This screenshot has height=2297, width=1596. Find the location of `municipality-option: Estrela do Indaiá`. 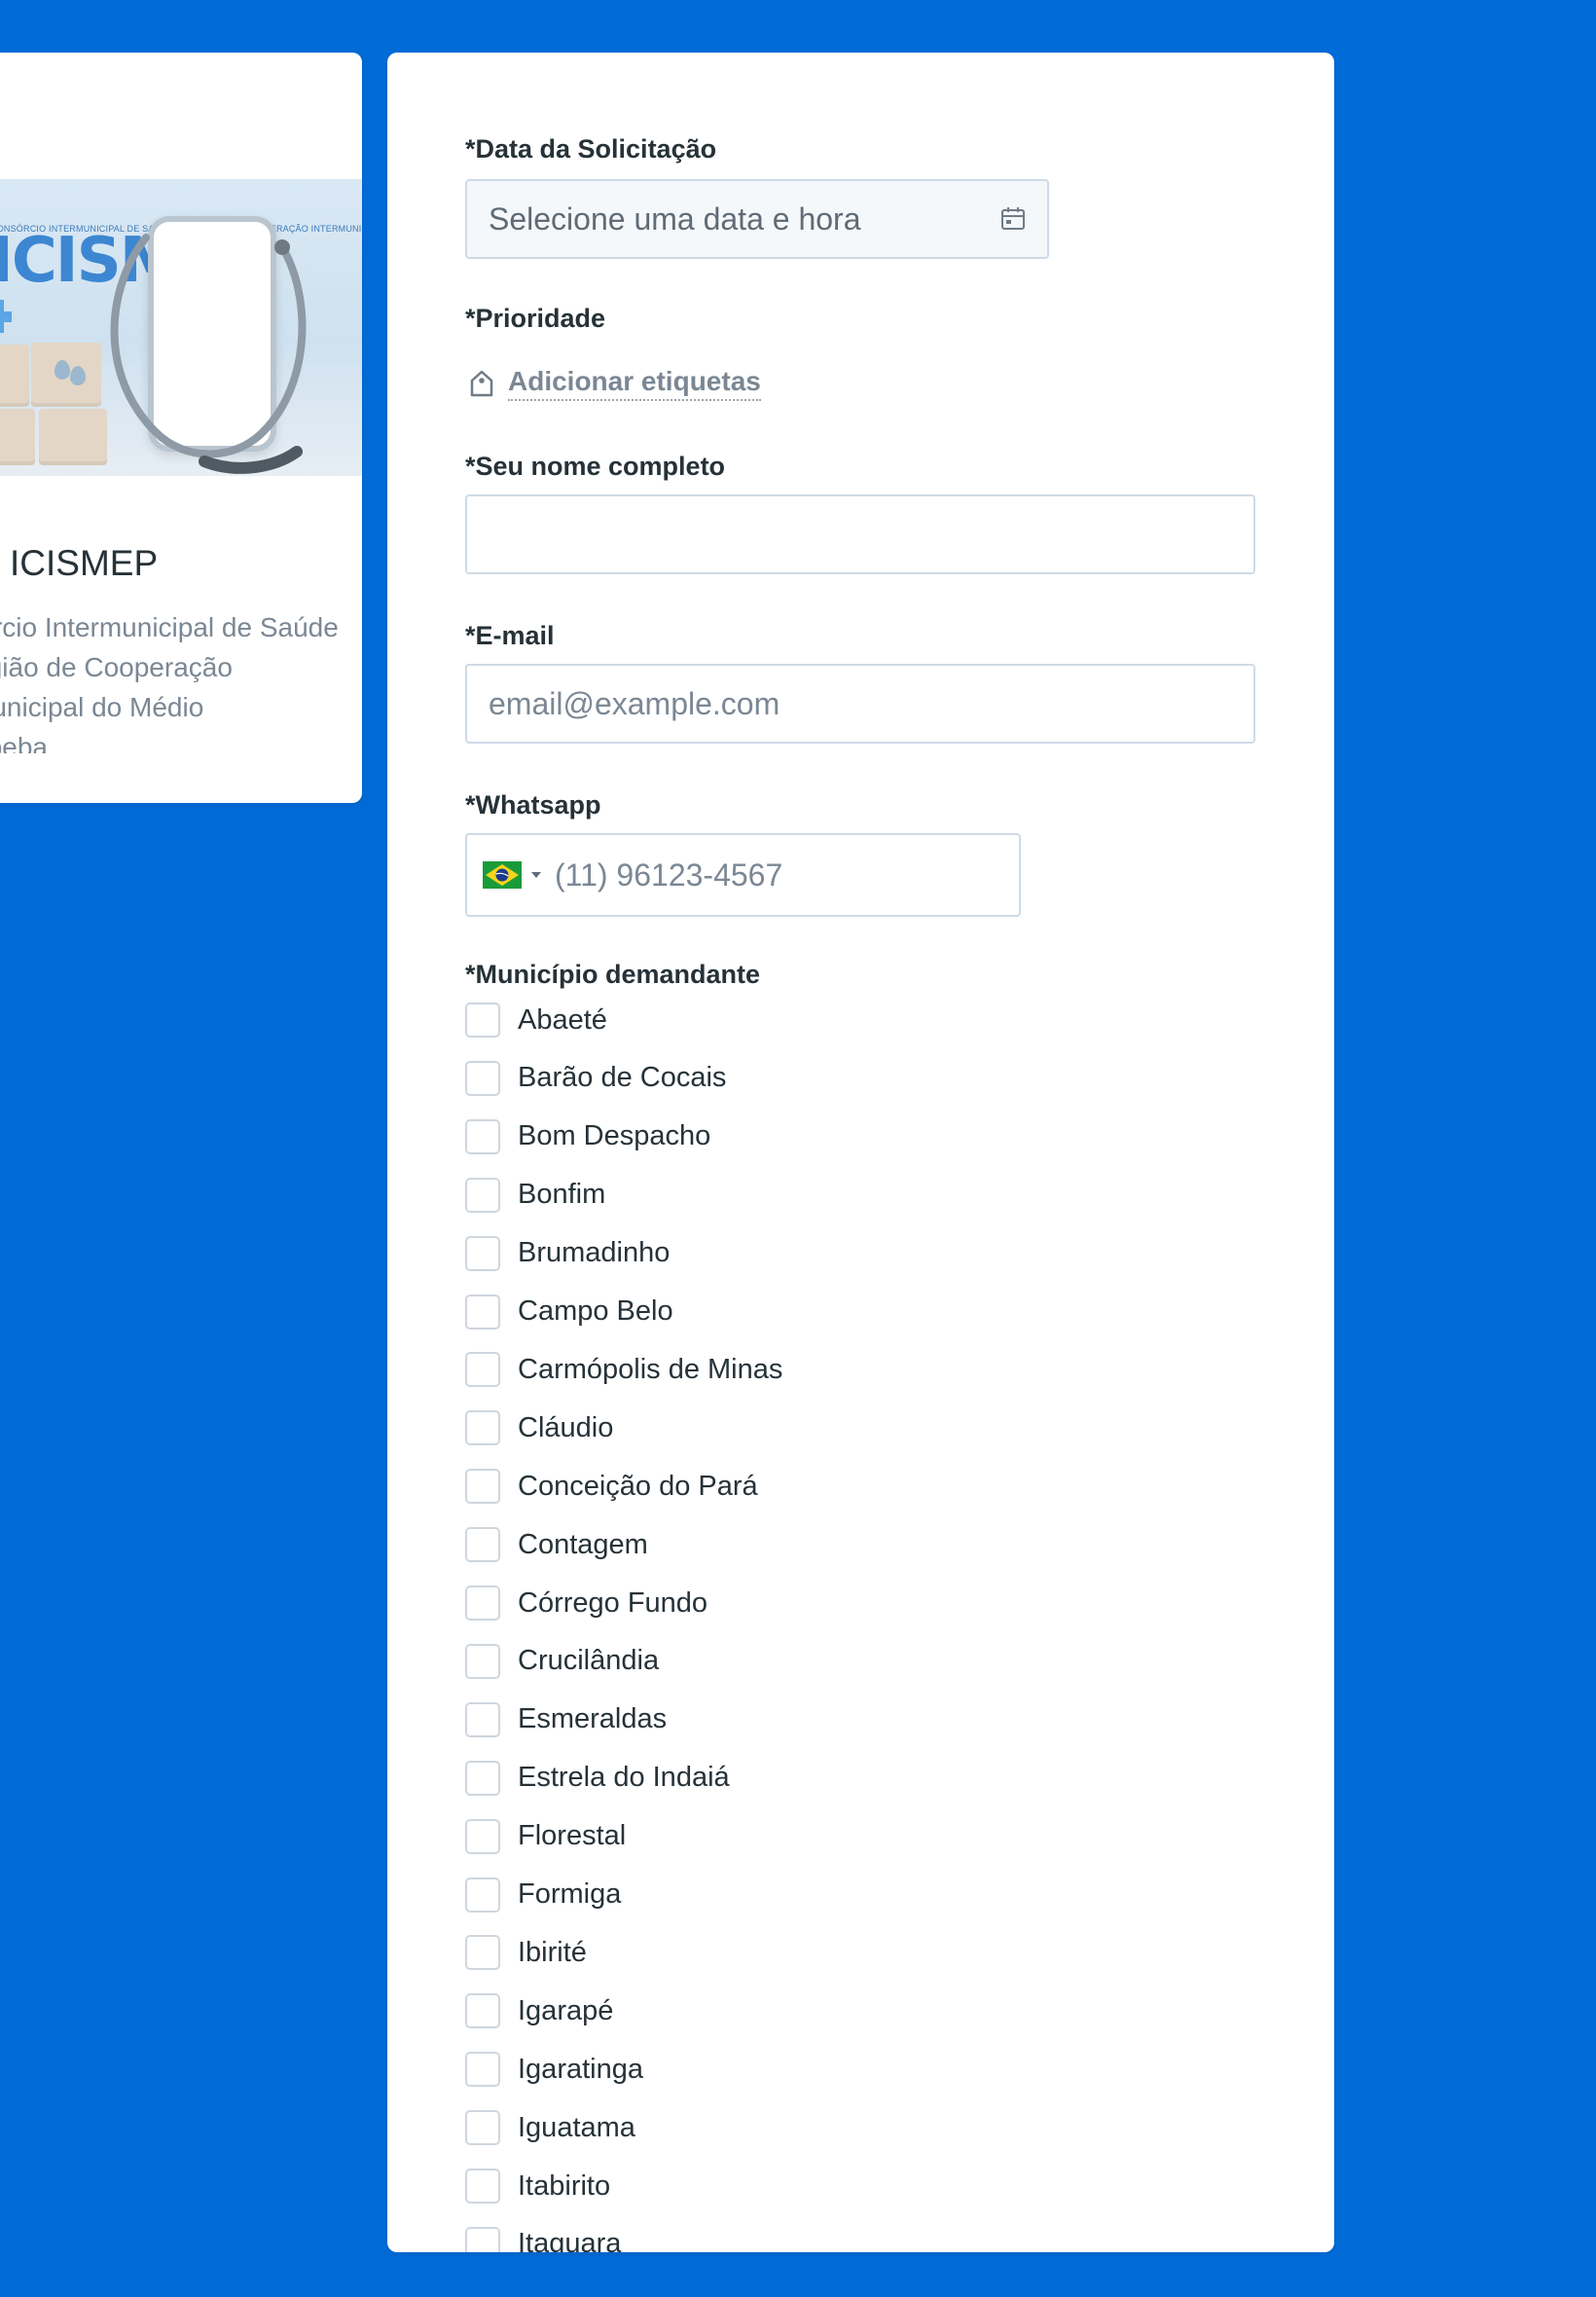

municipality-option: Estrela do Indaiá is located at coordinates (597, 1778).